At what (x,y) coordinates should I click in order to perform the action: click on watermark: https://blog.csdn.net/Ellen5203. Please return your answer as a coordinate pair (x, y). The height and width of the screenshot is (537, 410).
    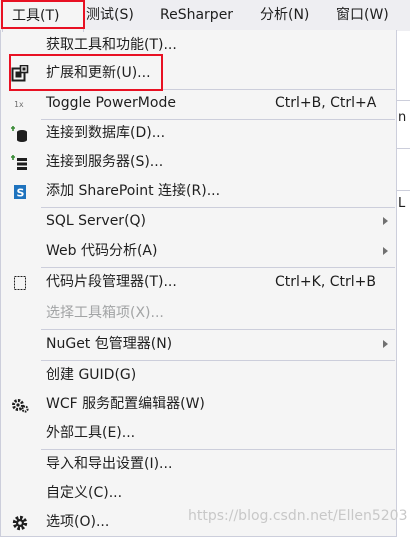
    Looking at the image, I should click on (298, 516).